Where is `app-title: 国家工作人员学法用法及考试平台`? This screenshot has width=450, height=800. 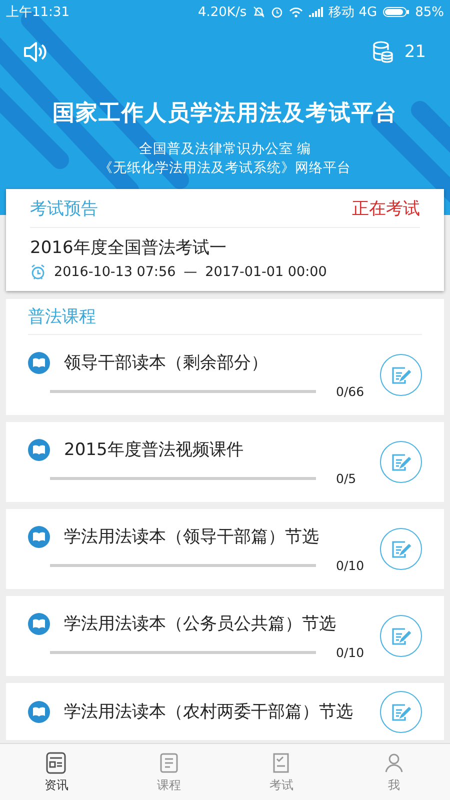 app-title: 国家工作人员学法用法及考试平台 is located at coordinates (225, 114).